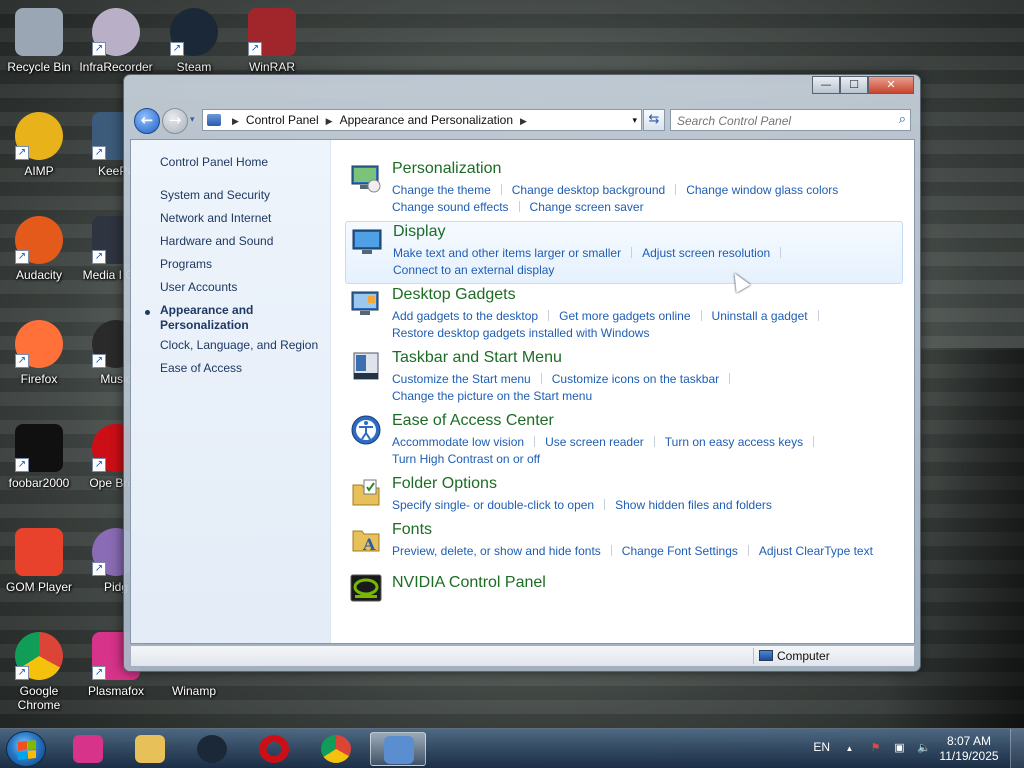 The height and width of the screenshot is (768, 1024). What do you see at coordinates (39, 344) in the screenshot?
I see `firefox-icon: ↗` at bounding box center [39, 344].